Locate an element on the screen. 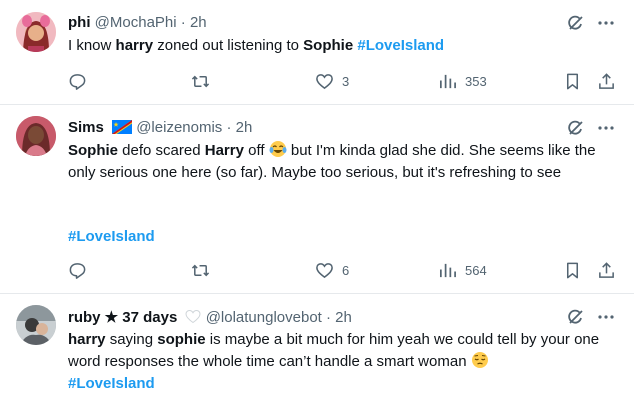  text-segment: I know is located at coordinates (92, 45).